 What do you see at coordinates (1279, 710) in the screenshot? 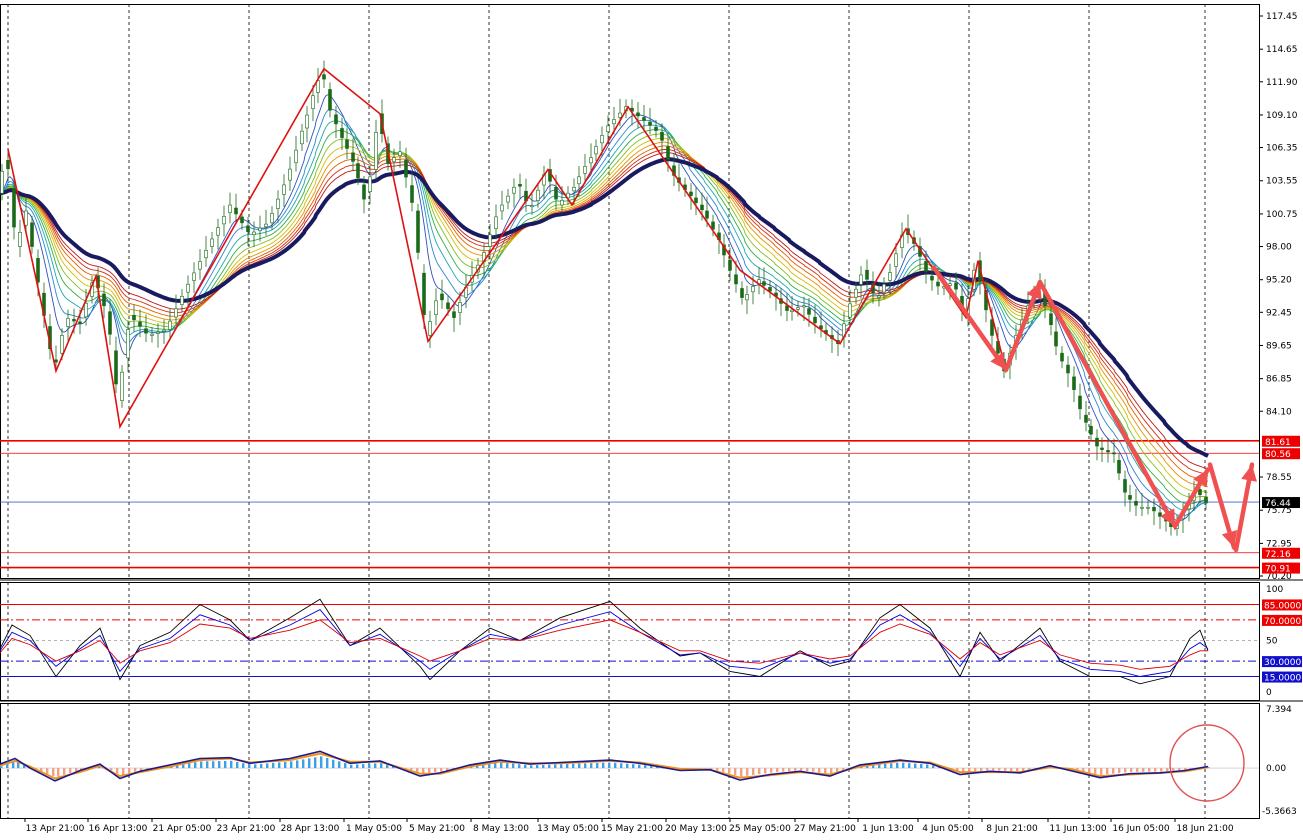
I see `macd-axis-label: 7.394` at bounding box center [1279, 710].